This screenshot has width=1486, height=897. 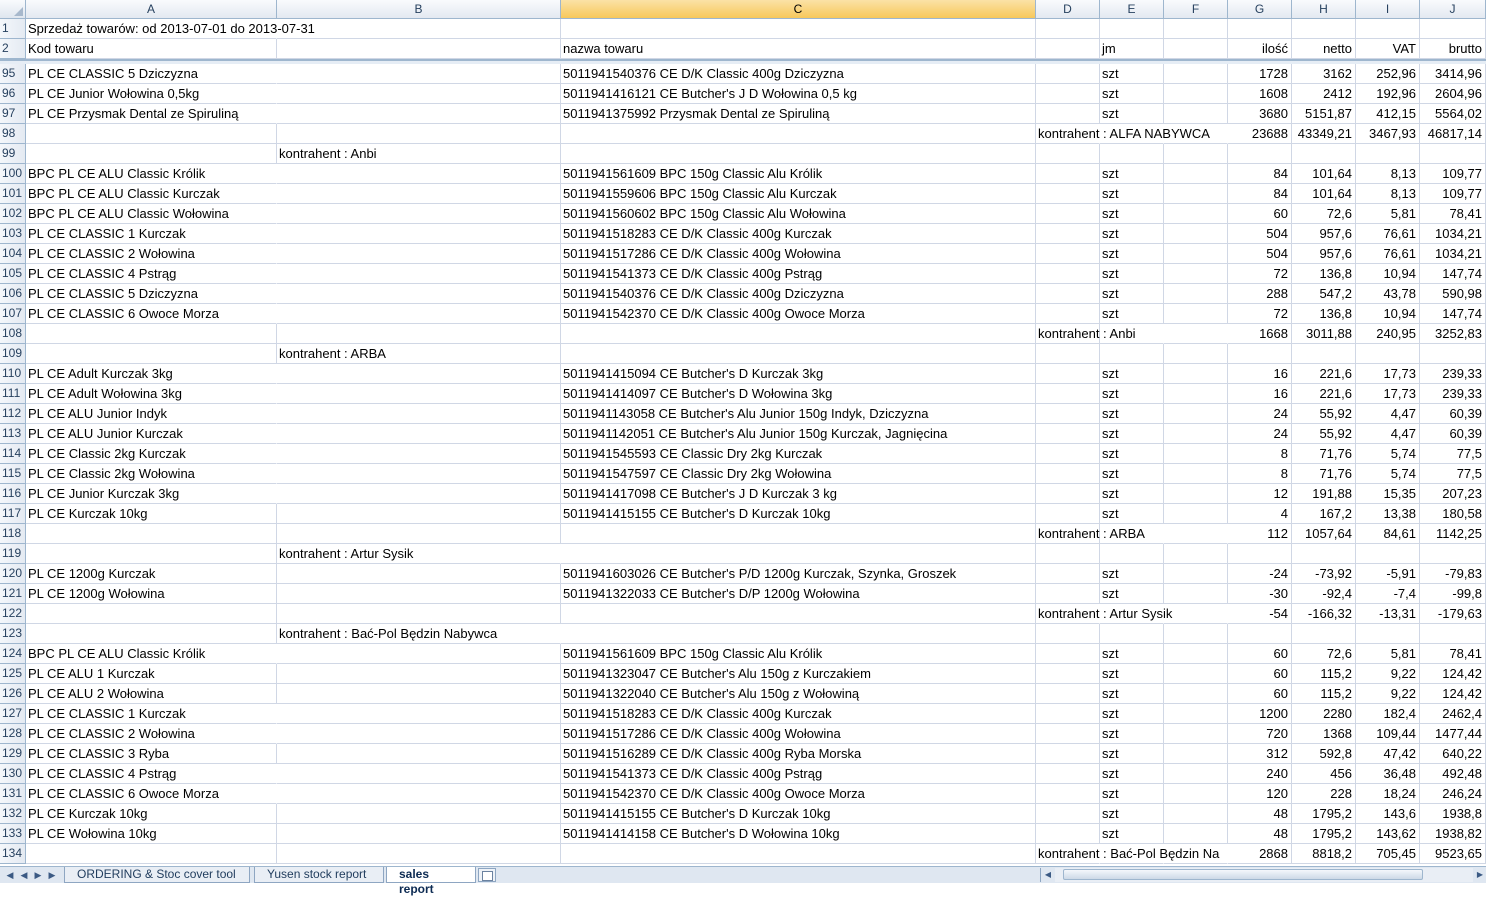 I want to click on cell-i, so click(x=1388, y=354).